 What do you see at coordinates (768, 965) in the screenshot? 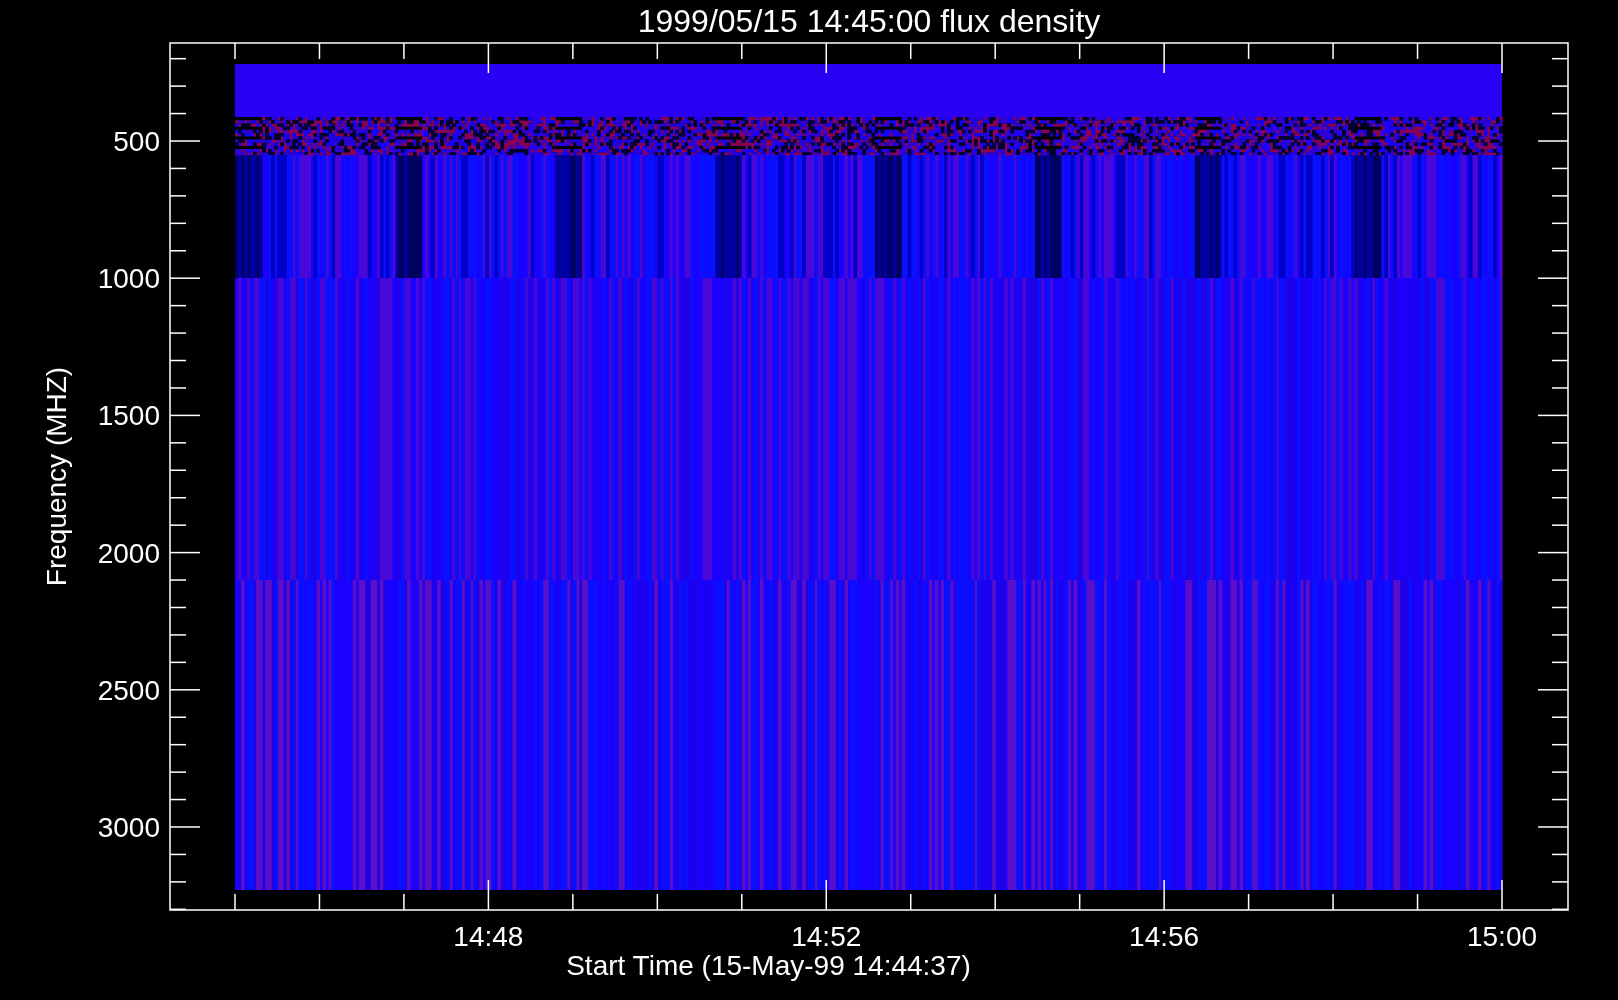
I see `x-axis-title: Start Time (15-May-99 14:44:37)` at bounding box center [768, 965].